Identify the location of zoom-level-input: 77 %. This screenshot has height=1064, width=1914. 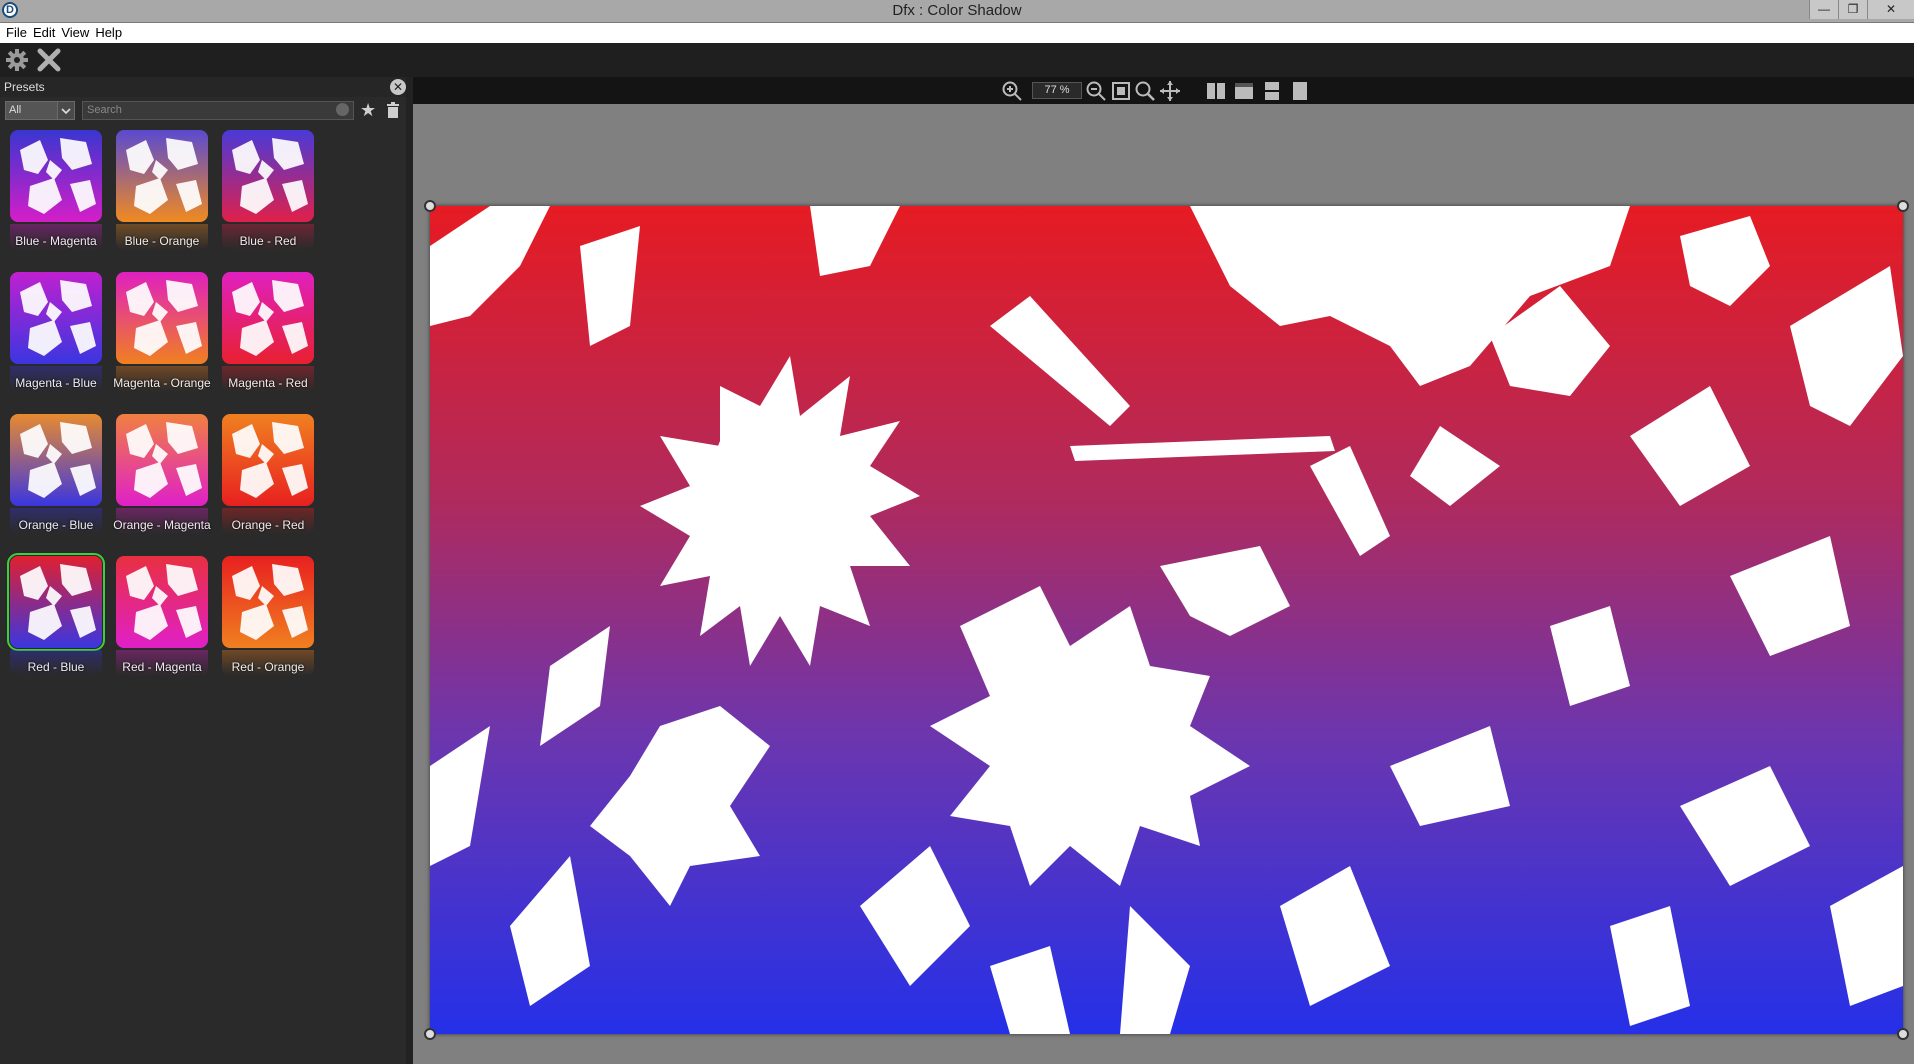
(1057, 90).